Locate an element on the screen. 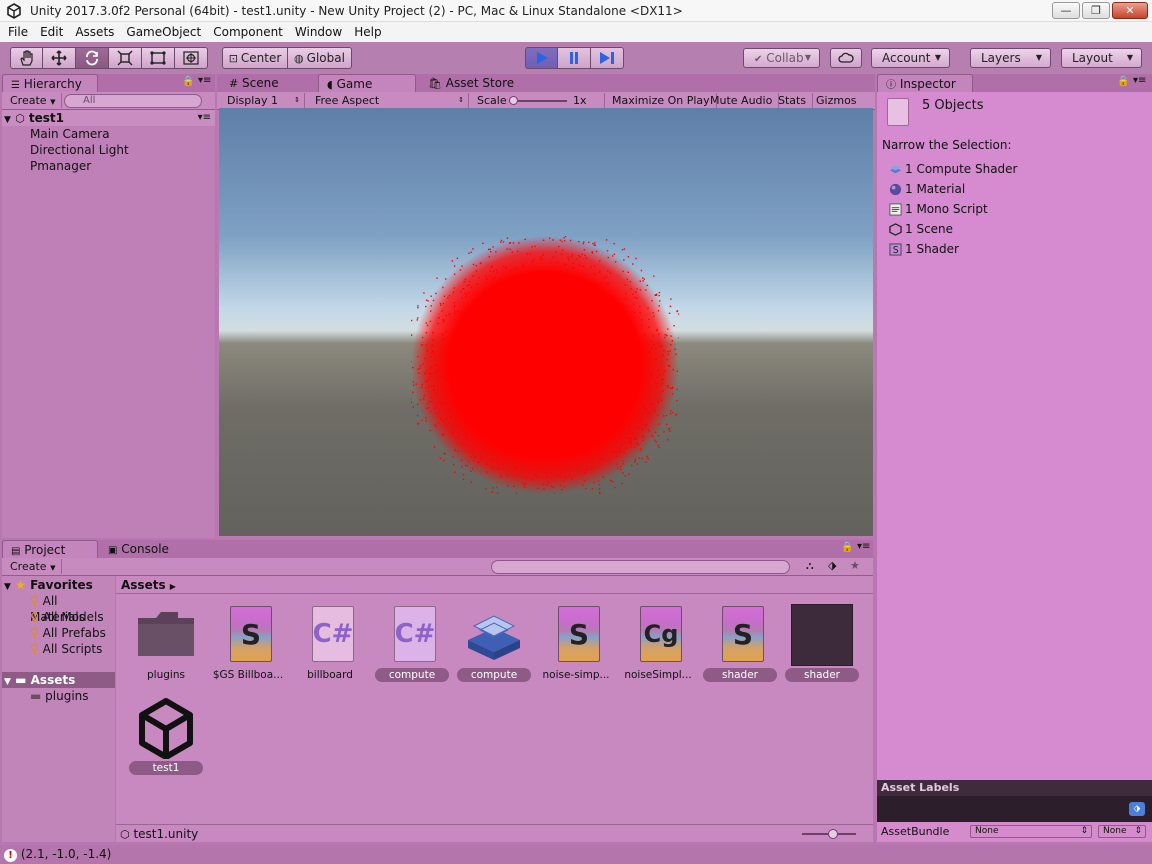  asset-tile: plugins is located at coordinates (166, 647).